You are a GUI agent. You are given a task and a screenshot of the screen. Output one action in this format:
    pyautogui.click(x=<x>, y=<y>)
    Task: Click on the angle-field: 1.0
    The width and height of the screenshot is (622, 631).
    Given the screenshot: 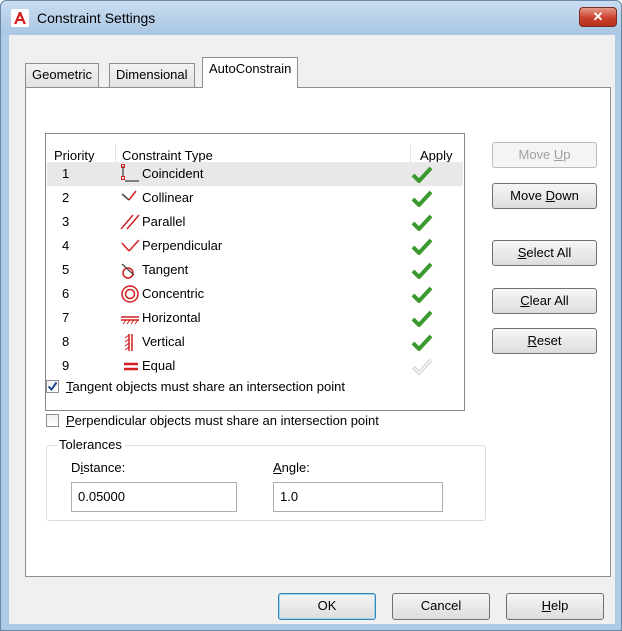 What is the action you would take?
    pyautogui.click(x=358, y=497)
    